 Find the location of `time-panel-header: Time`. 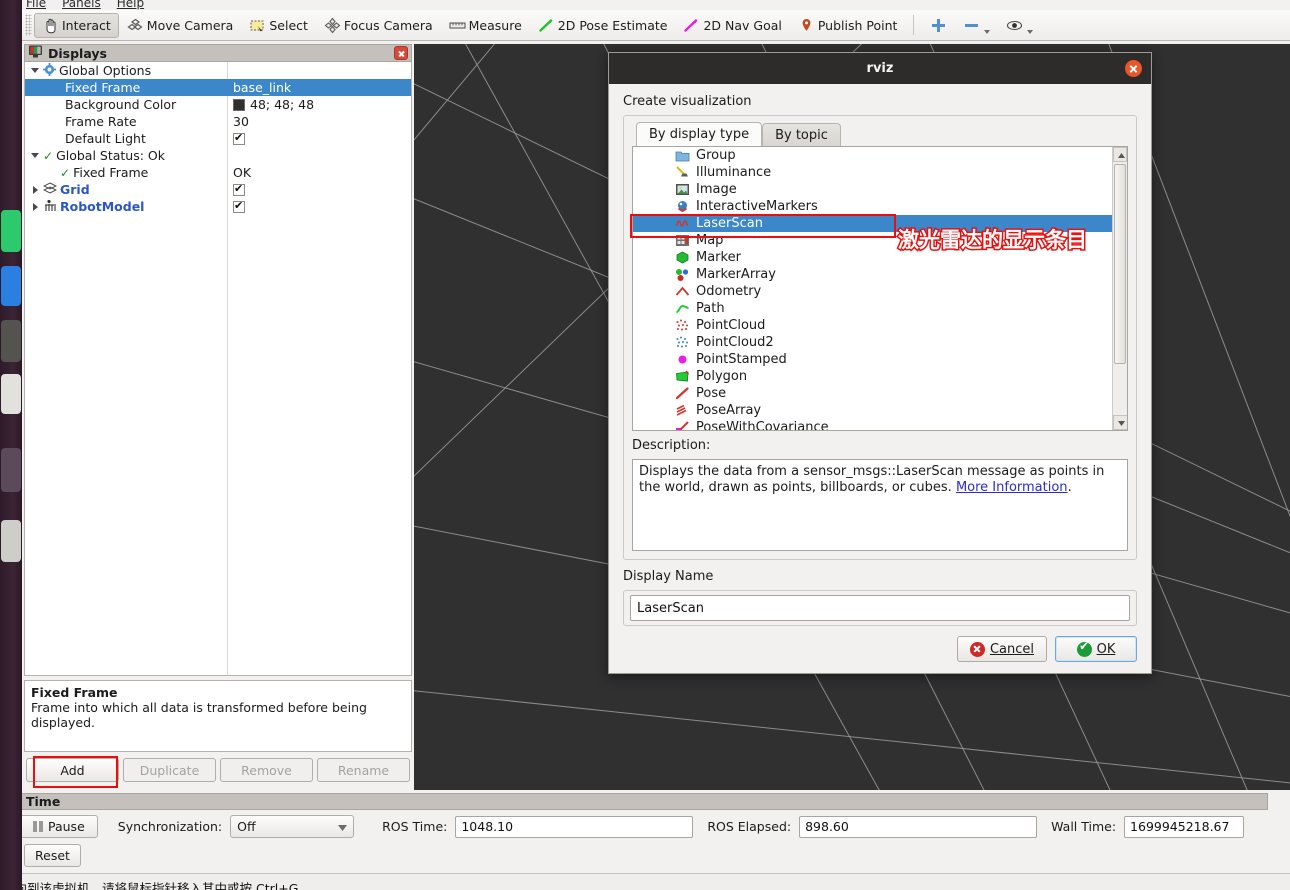

time-panel-header: Time is located at coordinates (635, 801).